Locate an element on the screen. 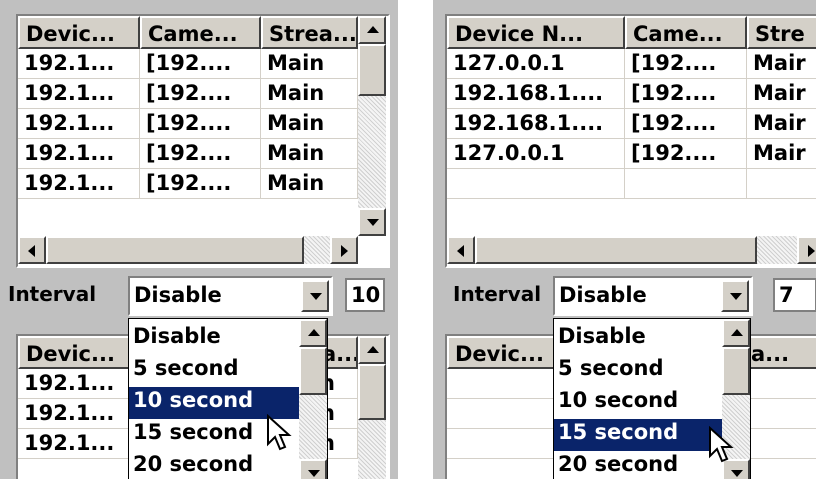 The width and height of the screenshot is (816, 479). cell-stream is located at coordinates (781, 184).